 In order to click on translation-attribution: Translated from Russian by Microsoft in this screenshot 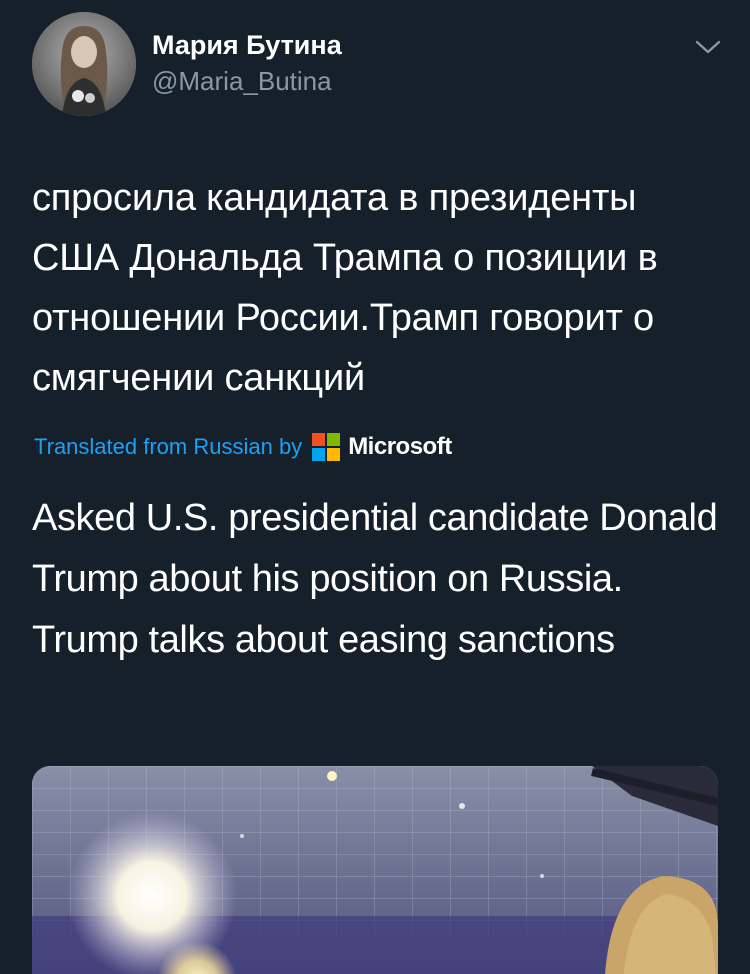, I will do `click(243, 447)`.